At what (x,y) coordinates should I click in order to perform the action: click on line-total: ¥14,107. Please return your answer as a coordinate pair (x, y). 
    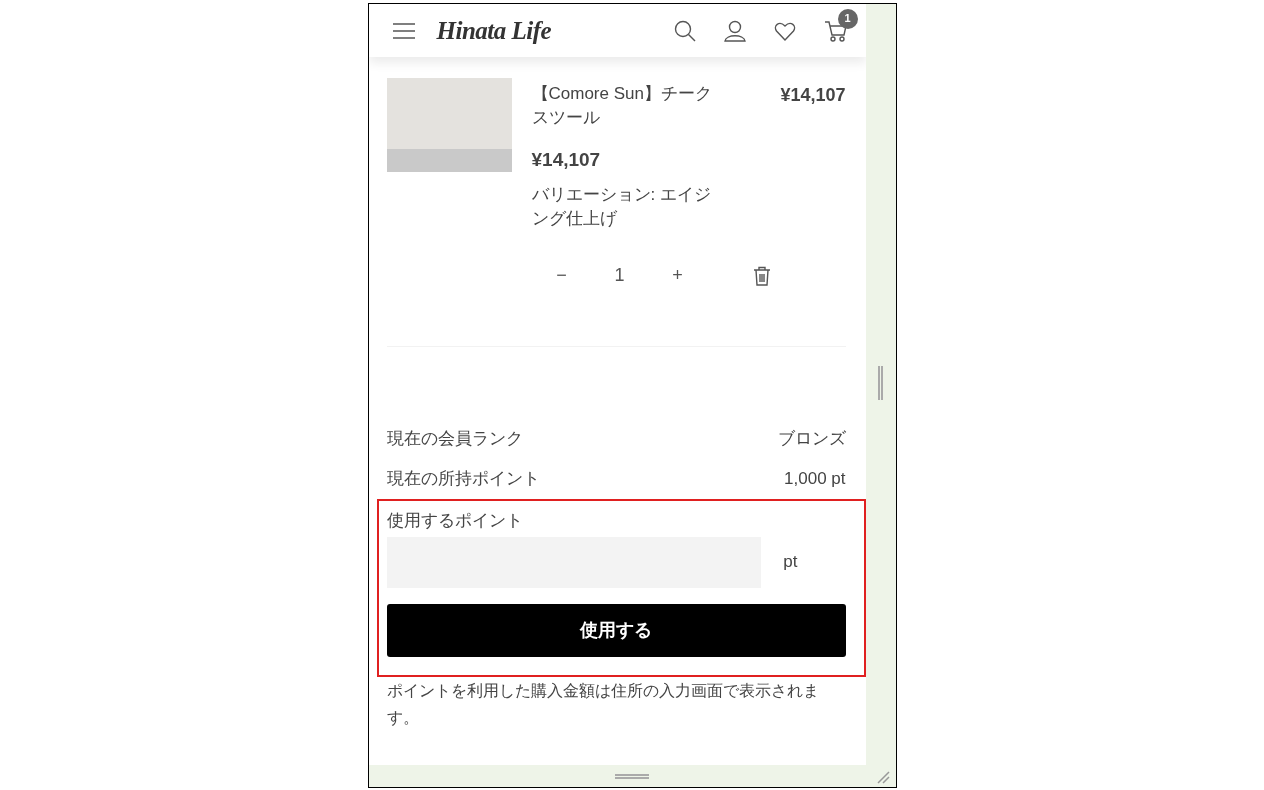
    Looking at the image, I should click on (813, 95).